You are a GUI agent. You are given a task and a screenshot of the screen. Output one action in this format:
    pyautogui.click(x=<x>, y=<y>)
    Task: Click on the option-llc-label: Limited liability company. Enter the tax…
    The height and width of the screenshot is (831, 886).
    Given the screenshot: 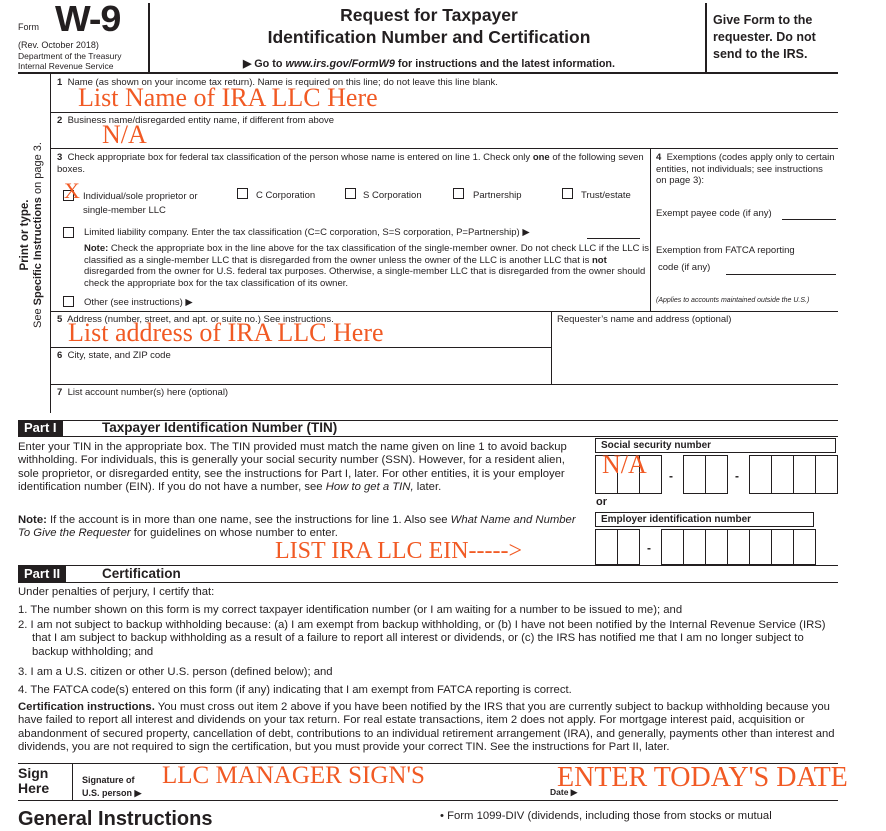 What is the action you would take?
    pyautogui.click(x=307, y=232)
    